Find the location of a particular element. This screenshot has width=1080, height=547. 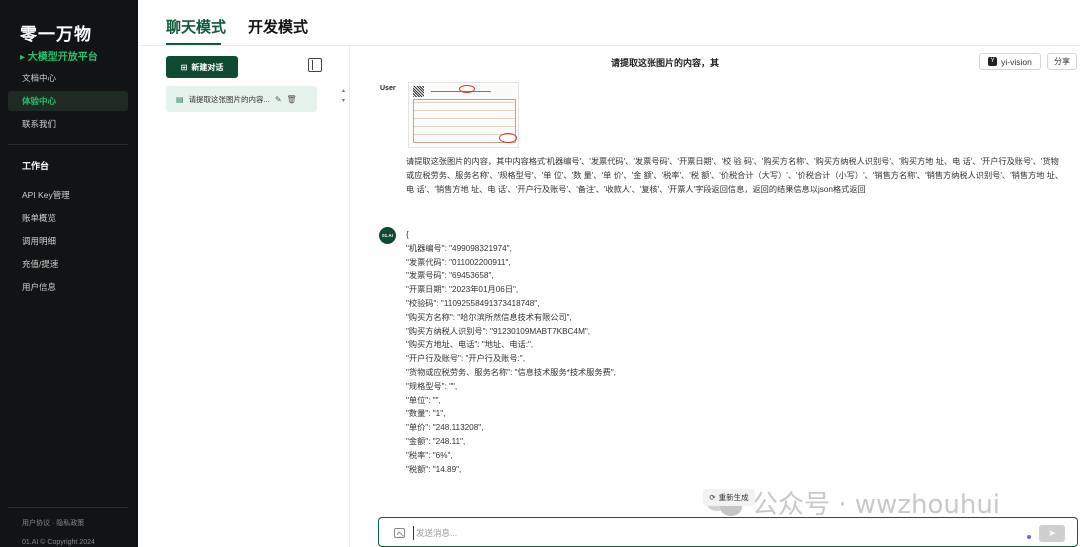

sidebar-footer-divider is located at coordinates (68, 507).